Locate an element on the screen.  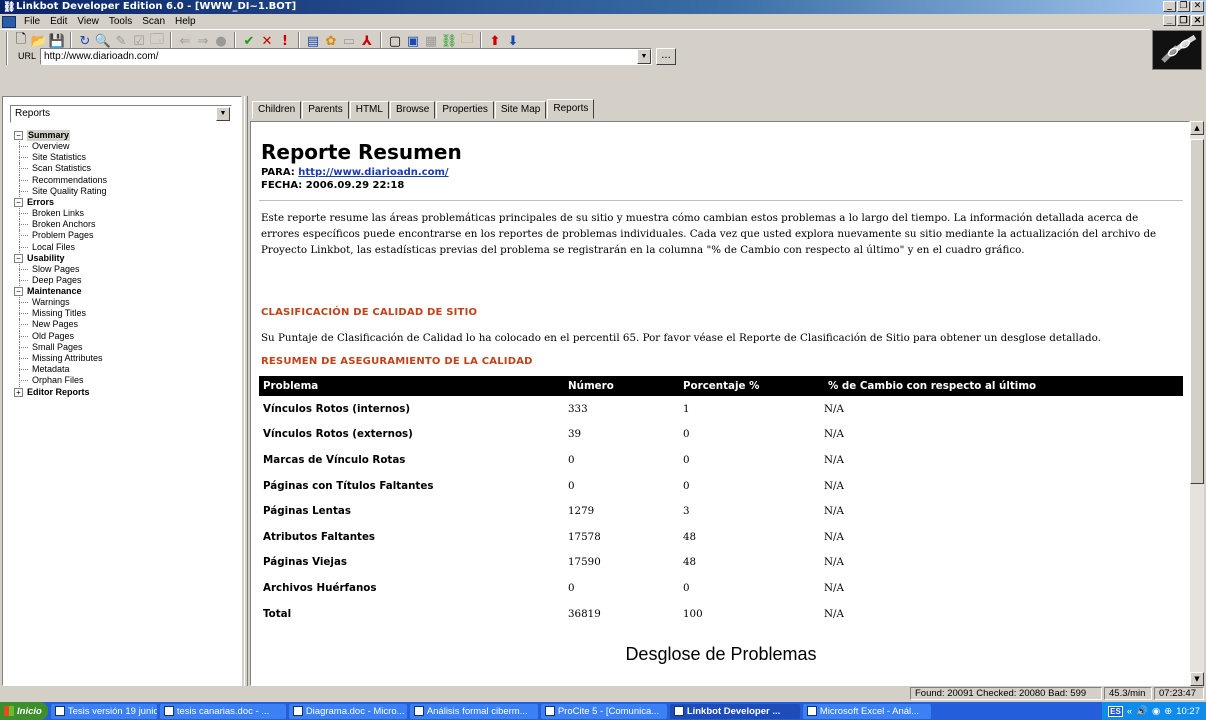
clock: 10:27 is located at coordinates (1188, 711).